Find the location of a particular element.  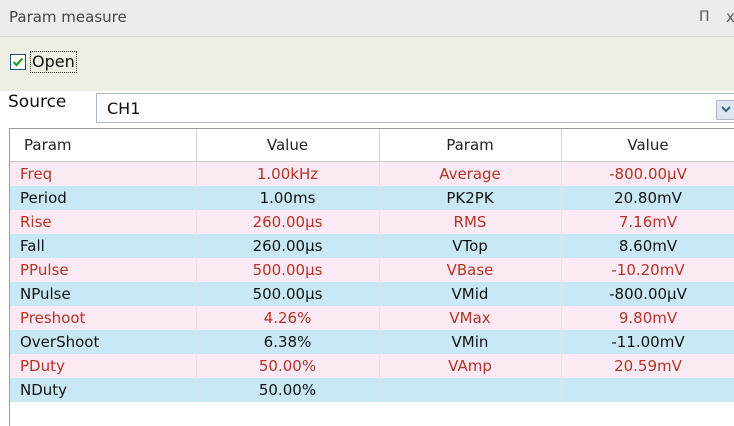

open-checkbox is located at coordinates (18, 62).